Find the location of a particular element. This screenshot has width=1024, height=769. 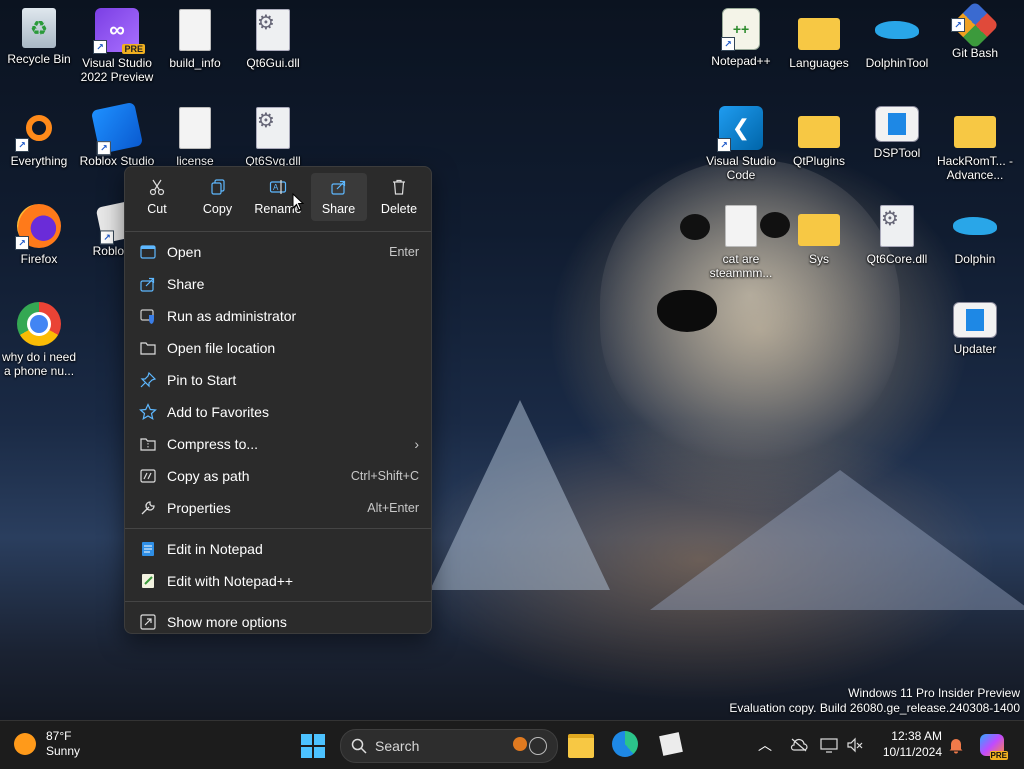

desktop-icon-recycle-bin: ♻ Recycle Bin is located at coordinates (39, 37).